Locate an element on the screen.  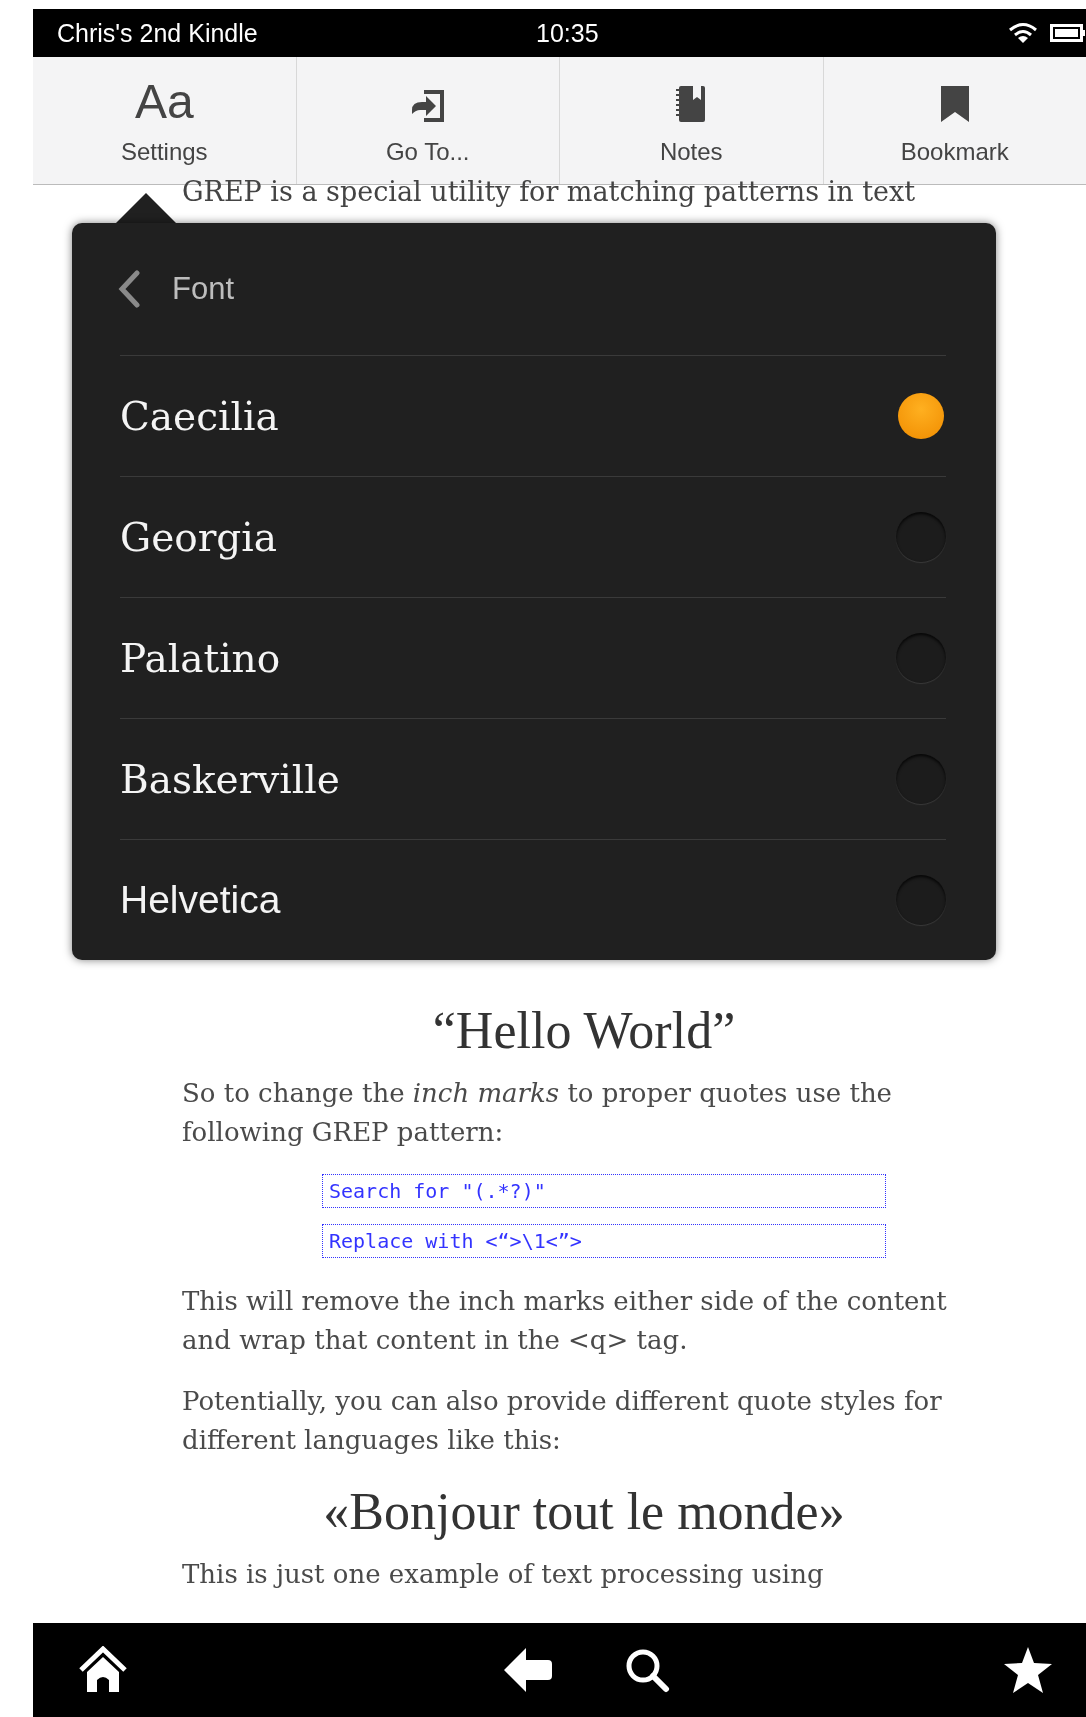
wifi-icon is located at coordinates (1023, 33).